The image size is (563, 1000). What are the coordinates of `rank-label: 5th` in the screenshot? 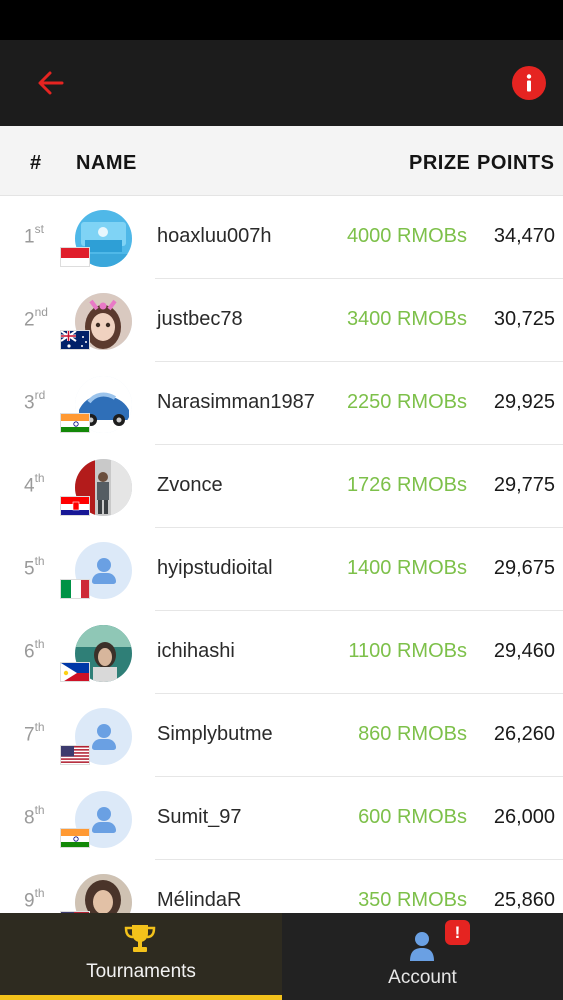 It's located at (34, 567).